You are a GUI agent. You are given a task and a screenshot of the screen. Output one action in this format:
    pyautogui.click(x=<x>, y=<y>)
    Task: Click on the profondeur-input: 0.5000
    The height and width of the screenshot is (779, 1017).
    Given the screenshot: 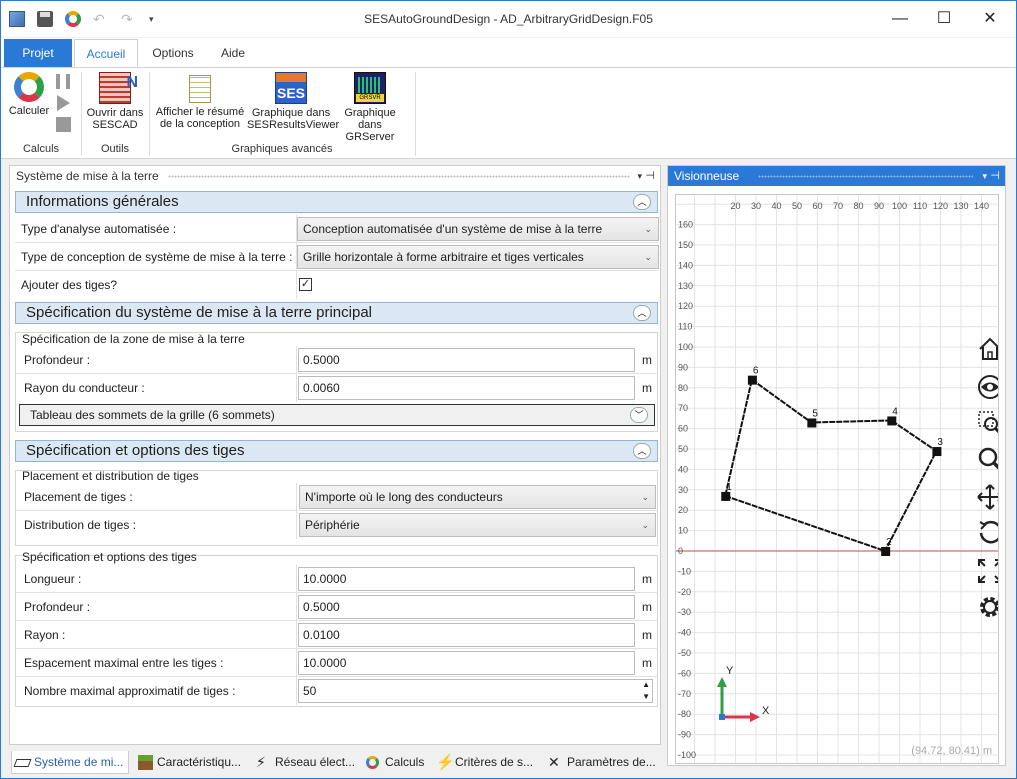 What is the action you would take?
    pyautogui.click(x=466, y=360)
    